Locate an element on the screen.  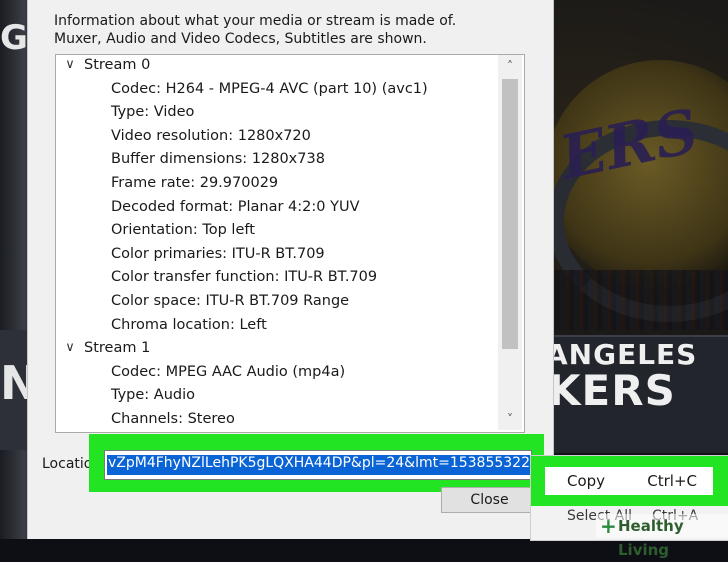
scroll-up-icon: ˄ is located at coordinates (510, 66).